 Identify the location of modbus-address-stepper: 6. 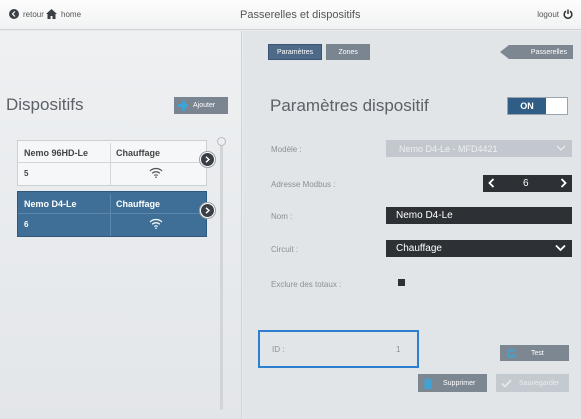
(527, 183).